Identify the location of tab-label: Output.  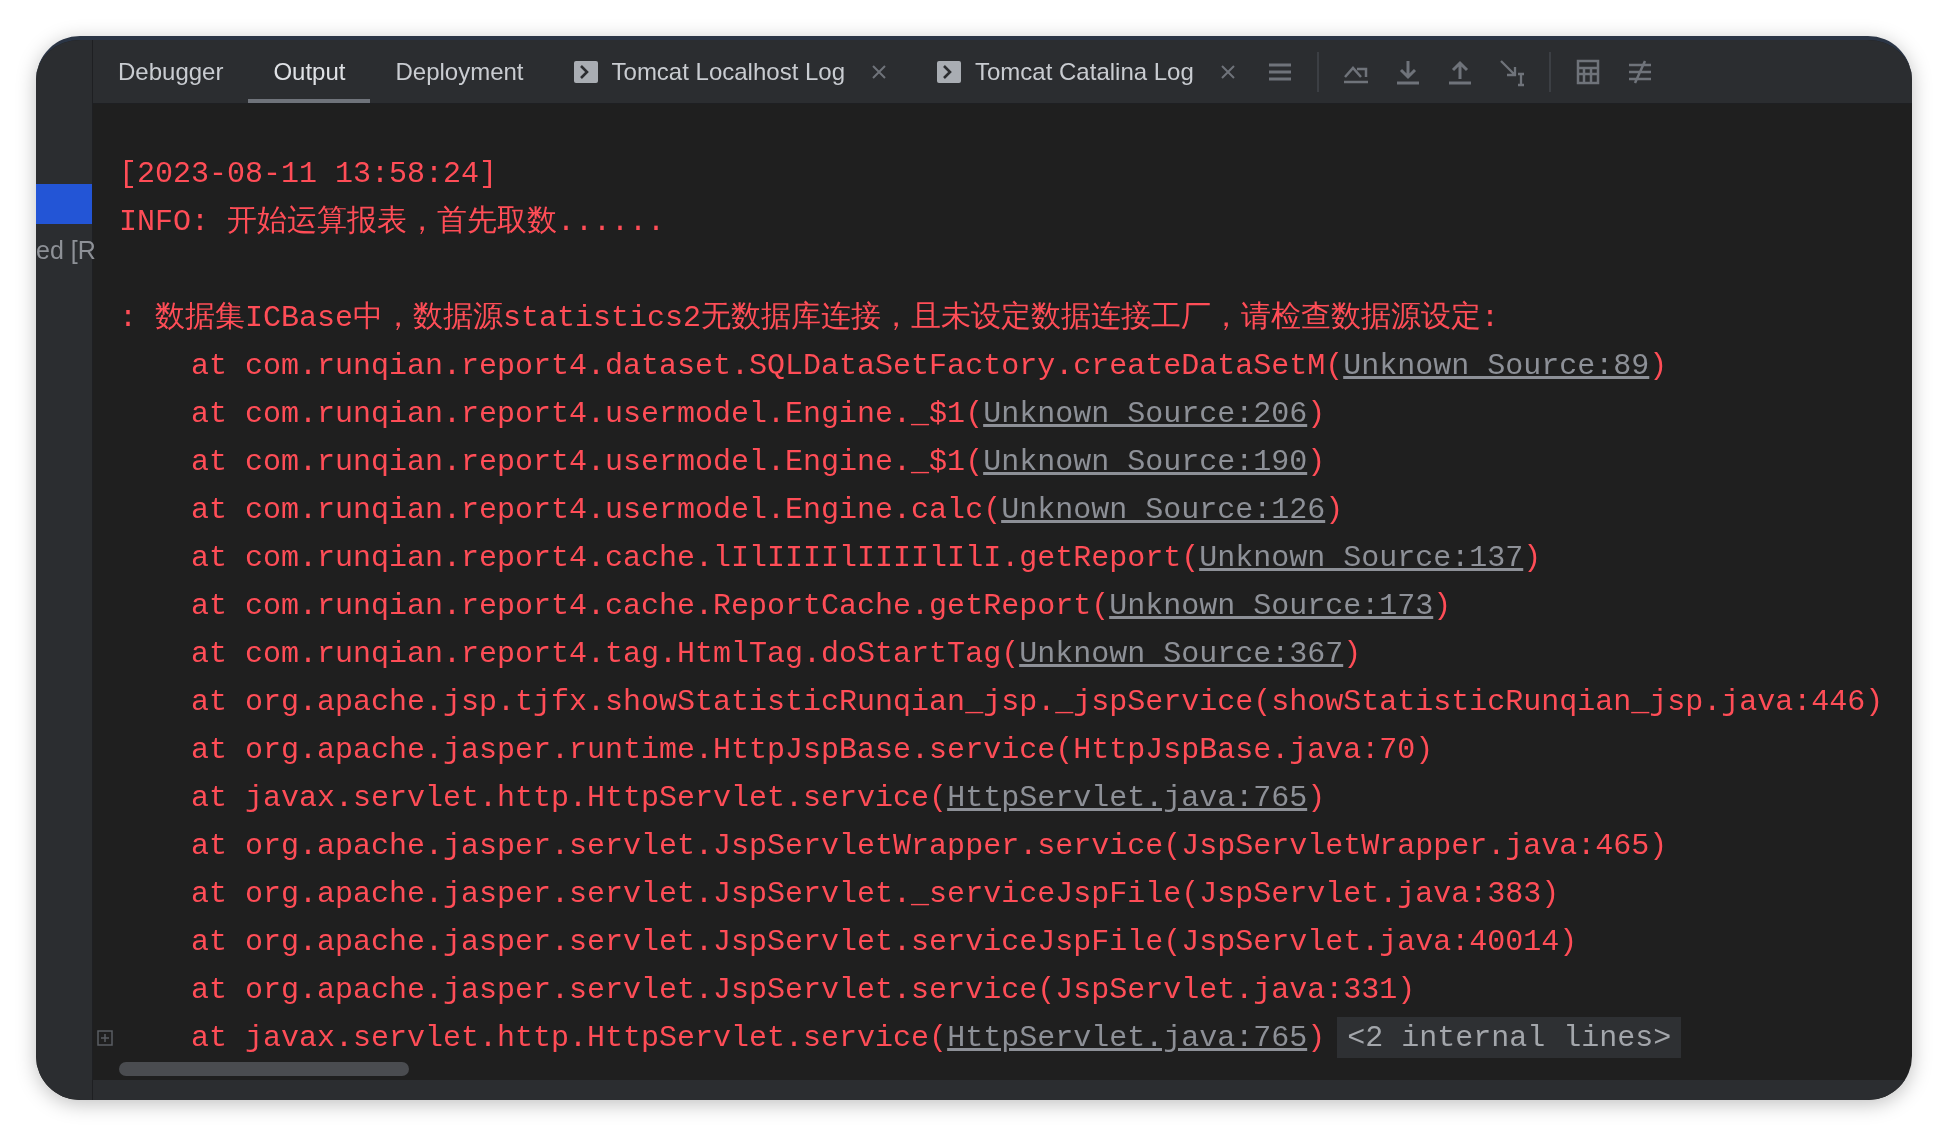
(309, 71).